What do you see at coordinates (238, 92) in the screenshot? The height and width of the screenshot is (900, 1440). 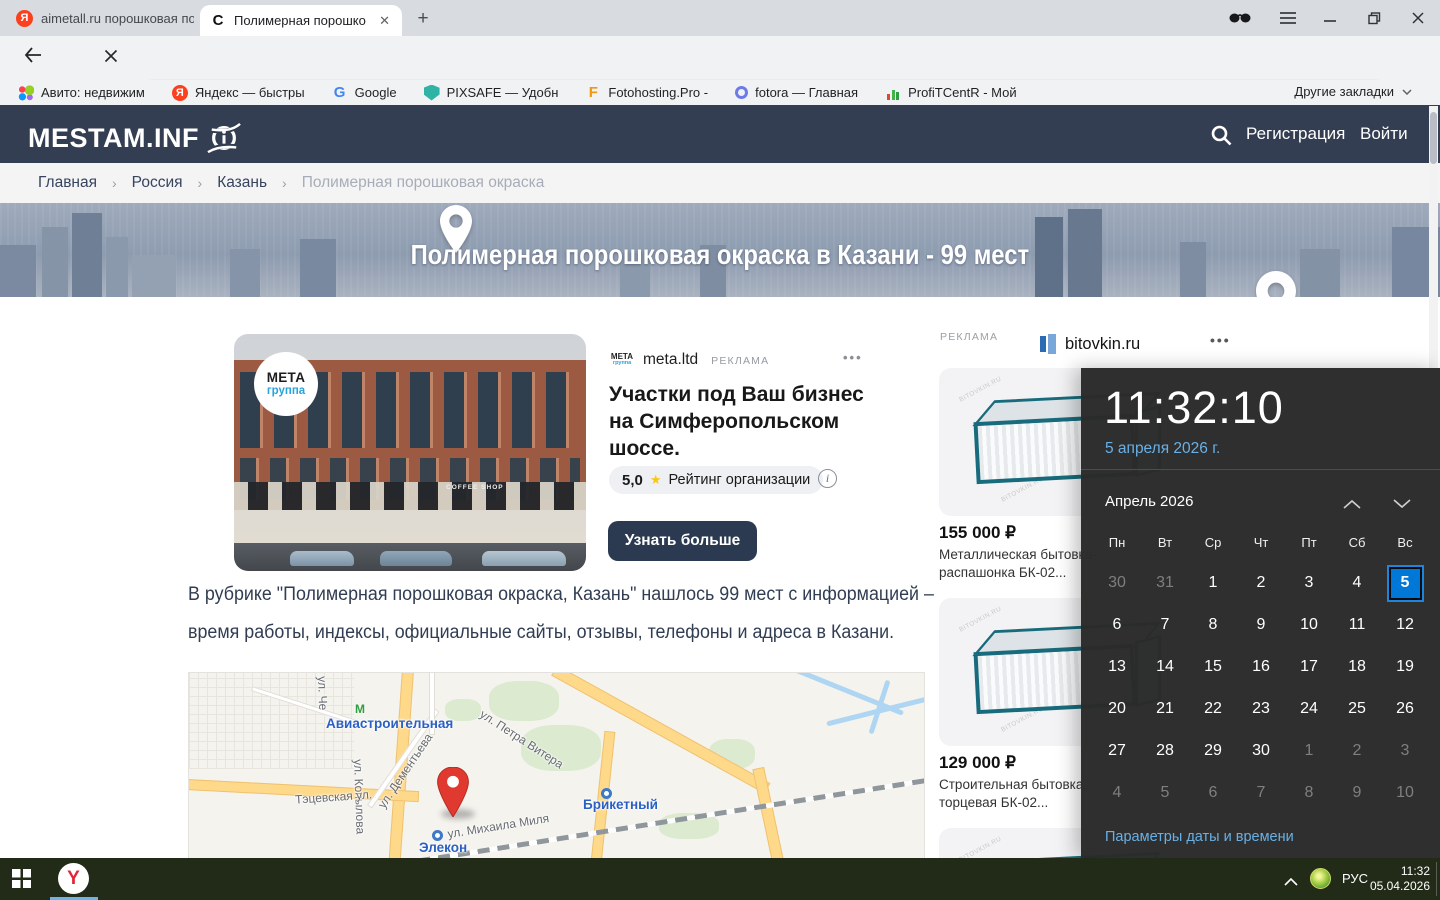 I see `bookmark-item: Яндекс — быстры` at bounding box center [238, 92].